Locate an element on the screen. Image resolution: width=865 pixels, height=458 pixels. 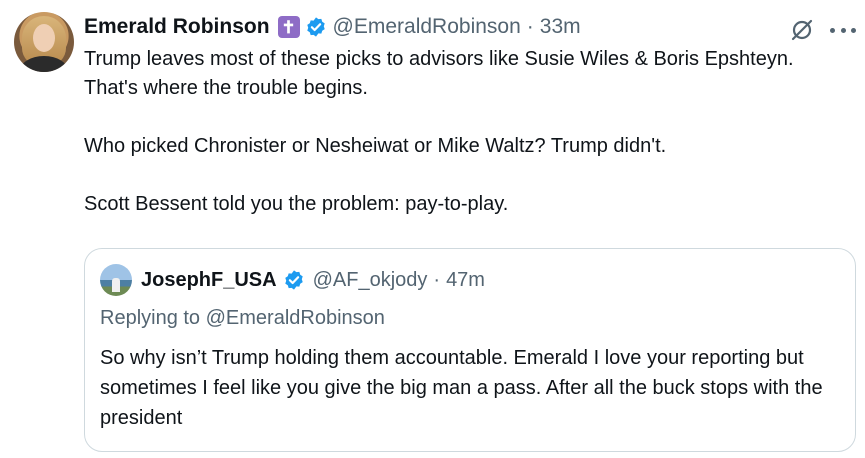
quoted-author-handle: @AF_okjody is located at coordinates (370, 280).